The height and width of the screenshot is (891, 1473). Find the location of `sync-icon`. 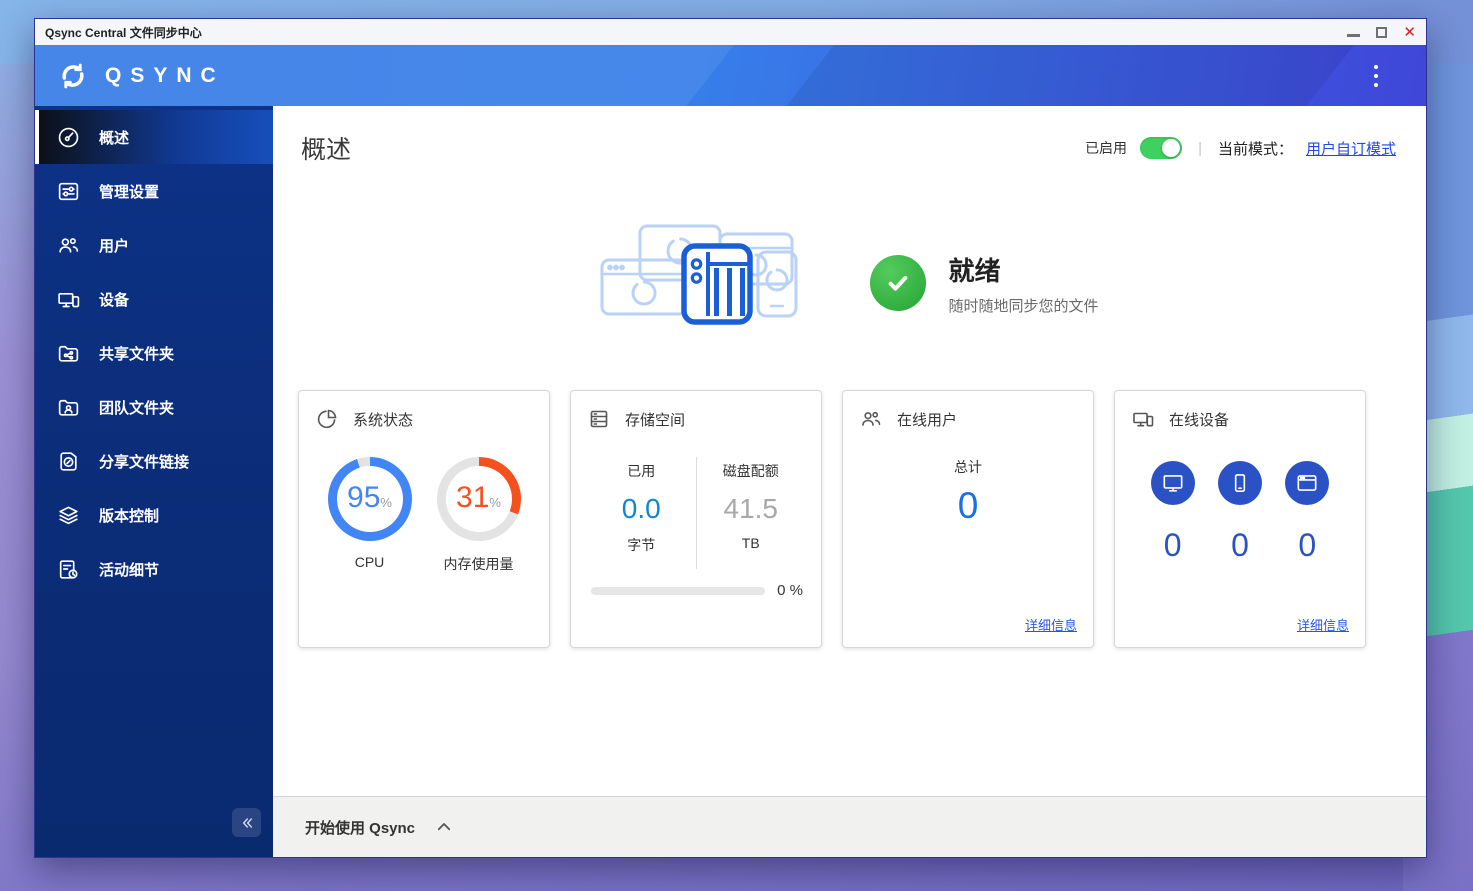

sync-icon is located at coordinates (73, 75).